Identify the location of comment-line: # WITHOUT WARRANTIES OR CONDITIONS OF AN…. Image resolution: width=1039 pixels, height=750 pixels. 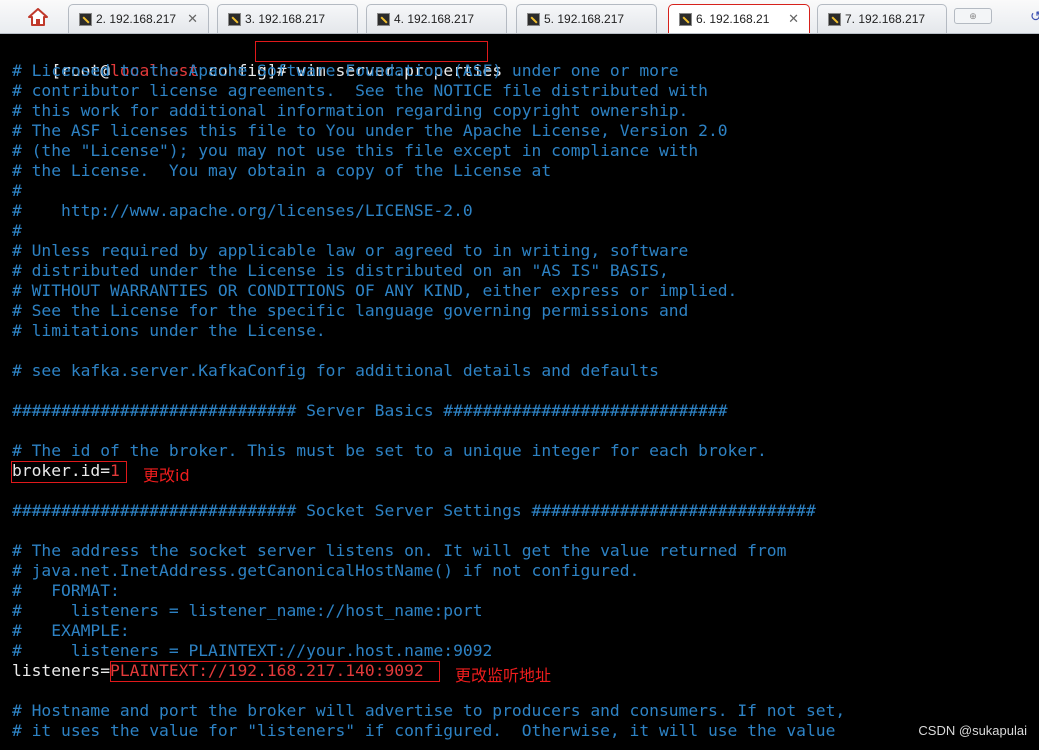
(375, 290).